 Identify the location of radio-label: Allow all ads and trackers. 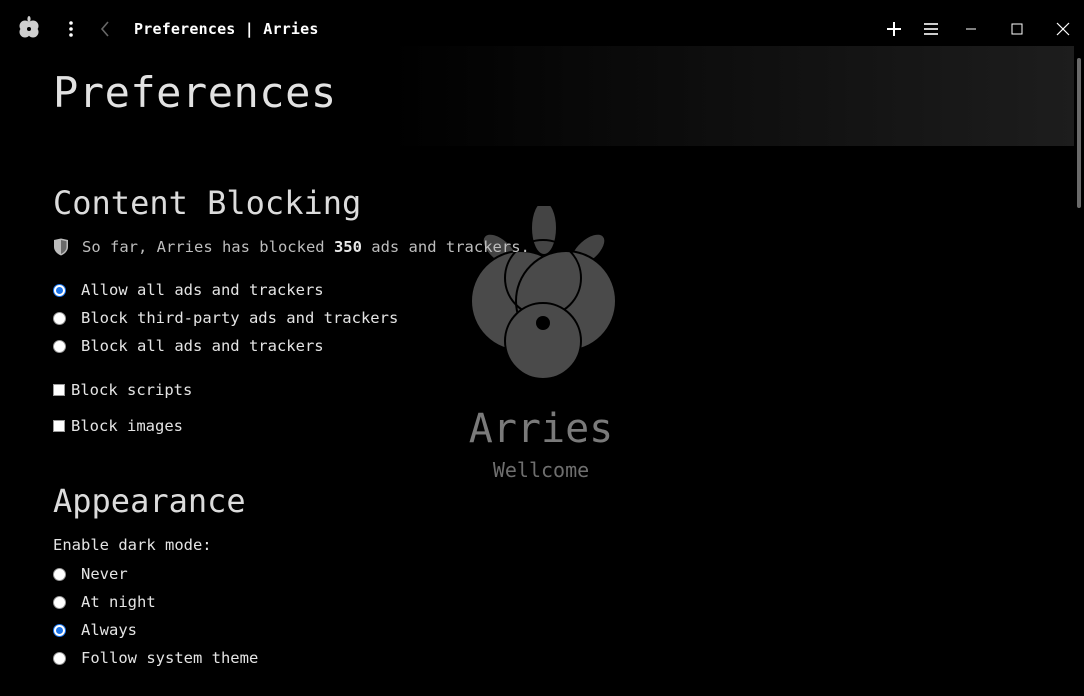
(202, 290).